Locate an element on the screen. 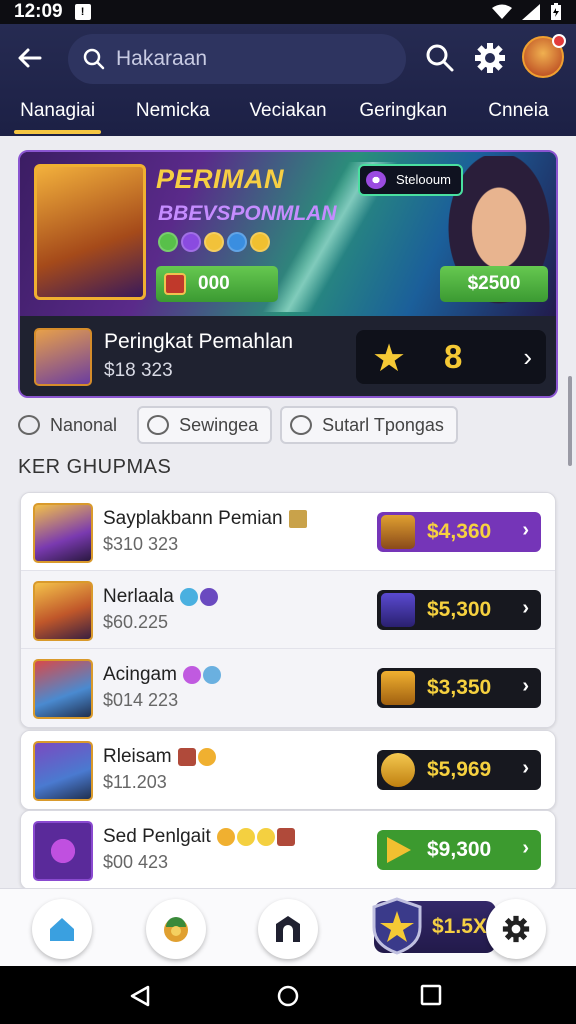 The width and height of the screenshot is (576, 1024). gem-icon is located at coordinates (208, 596).